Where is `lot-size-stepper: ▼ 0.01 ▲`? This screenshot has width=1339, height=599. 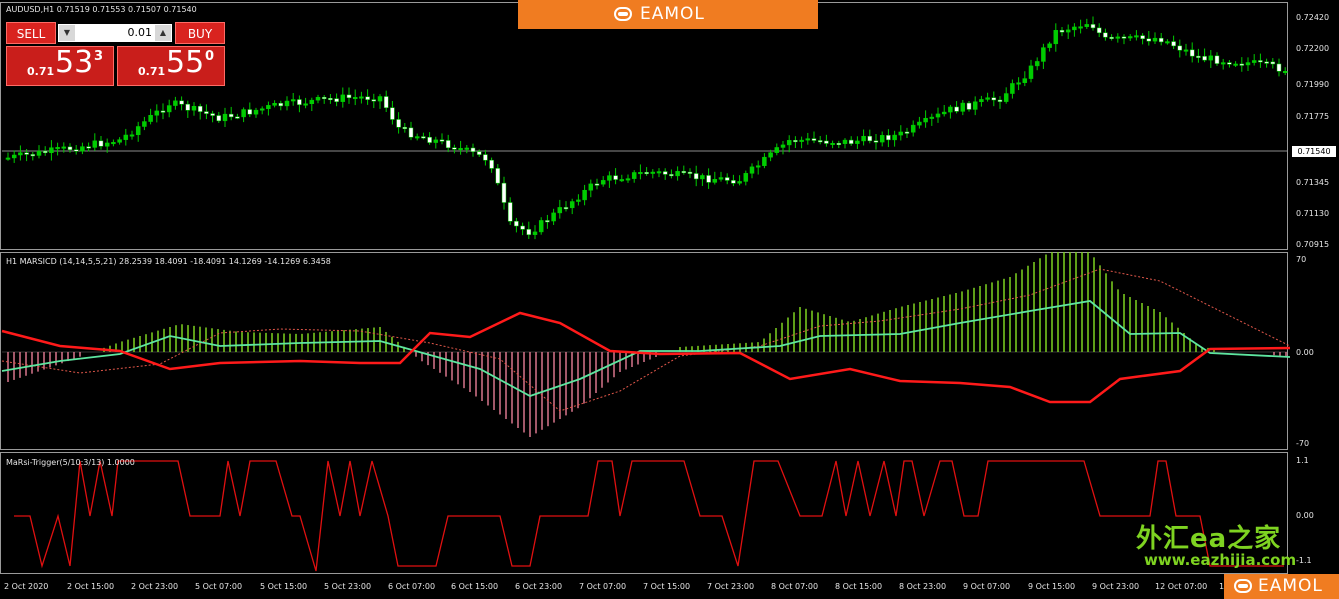
lot-size-stepper: ▼ 0.01 ▲ is located at coordinates (115, 33).